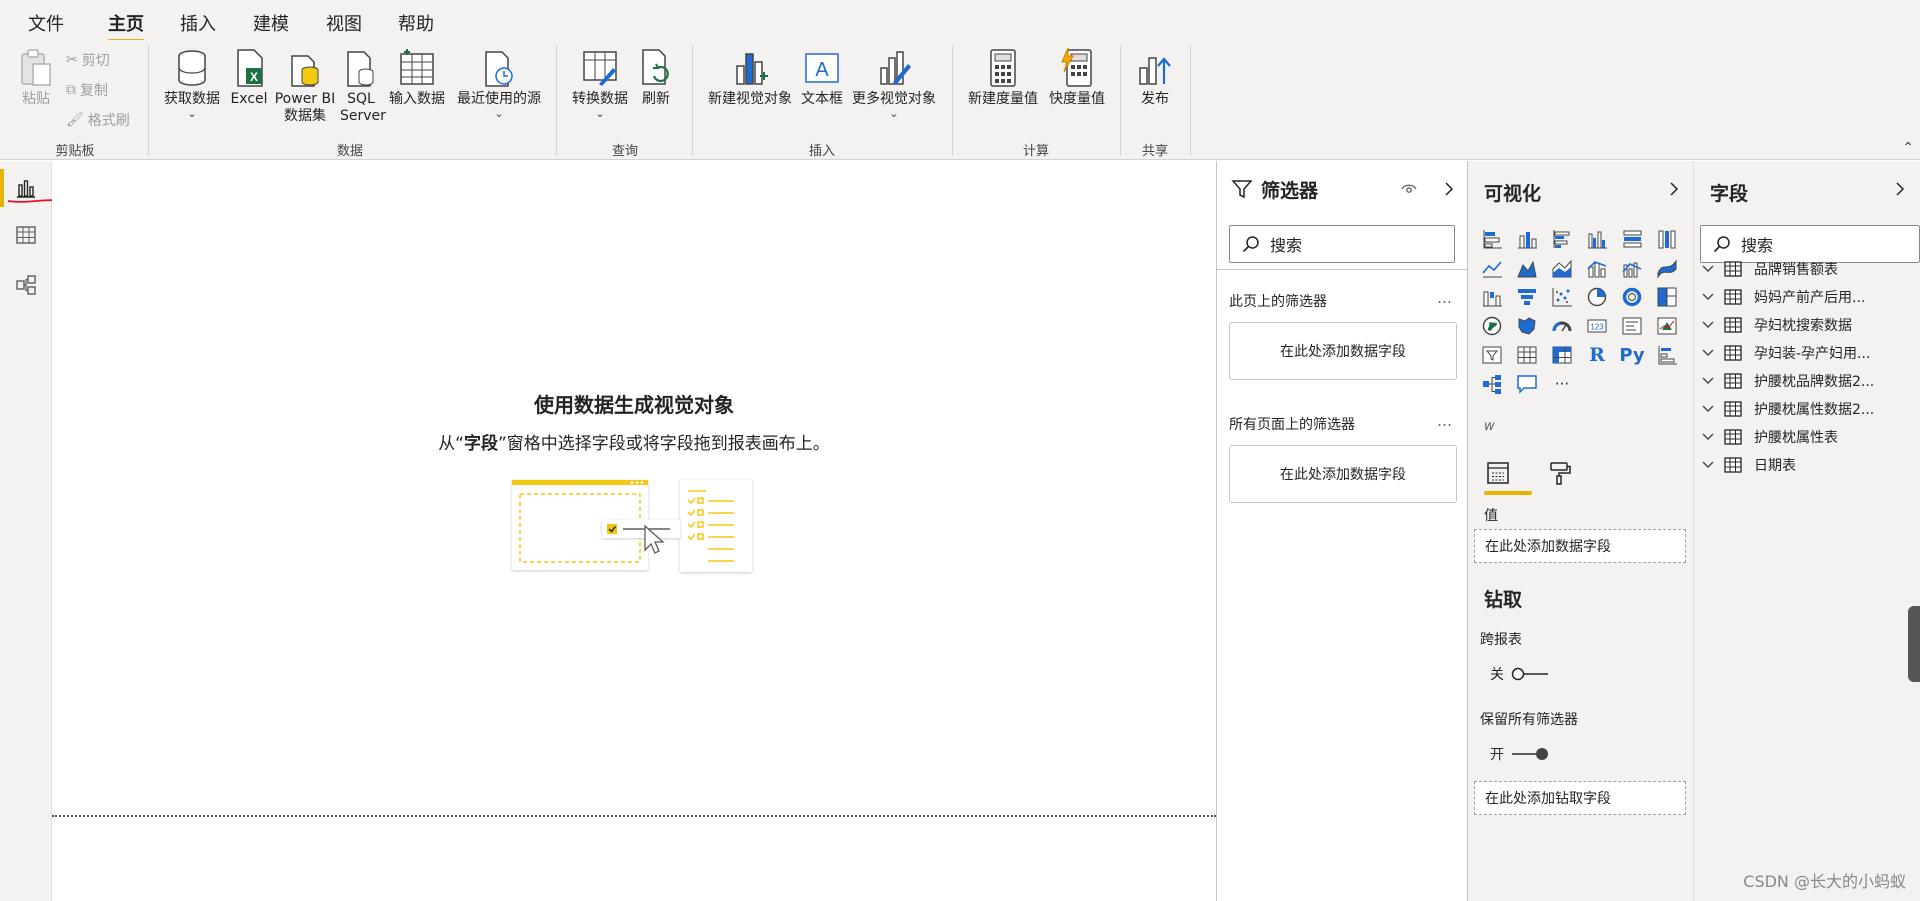 The image size is (1920, 901). I want to click on recent-sources-button: 最近使用的源 ⌄, so click(499, 83).